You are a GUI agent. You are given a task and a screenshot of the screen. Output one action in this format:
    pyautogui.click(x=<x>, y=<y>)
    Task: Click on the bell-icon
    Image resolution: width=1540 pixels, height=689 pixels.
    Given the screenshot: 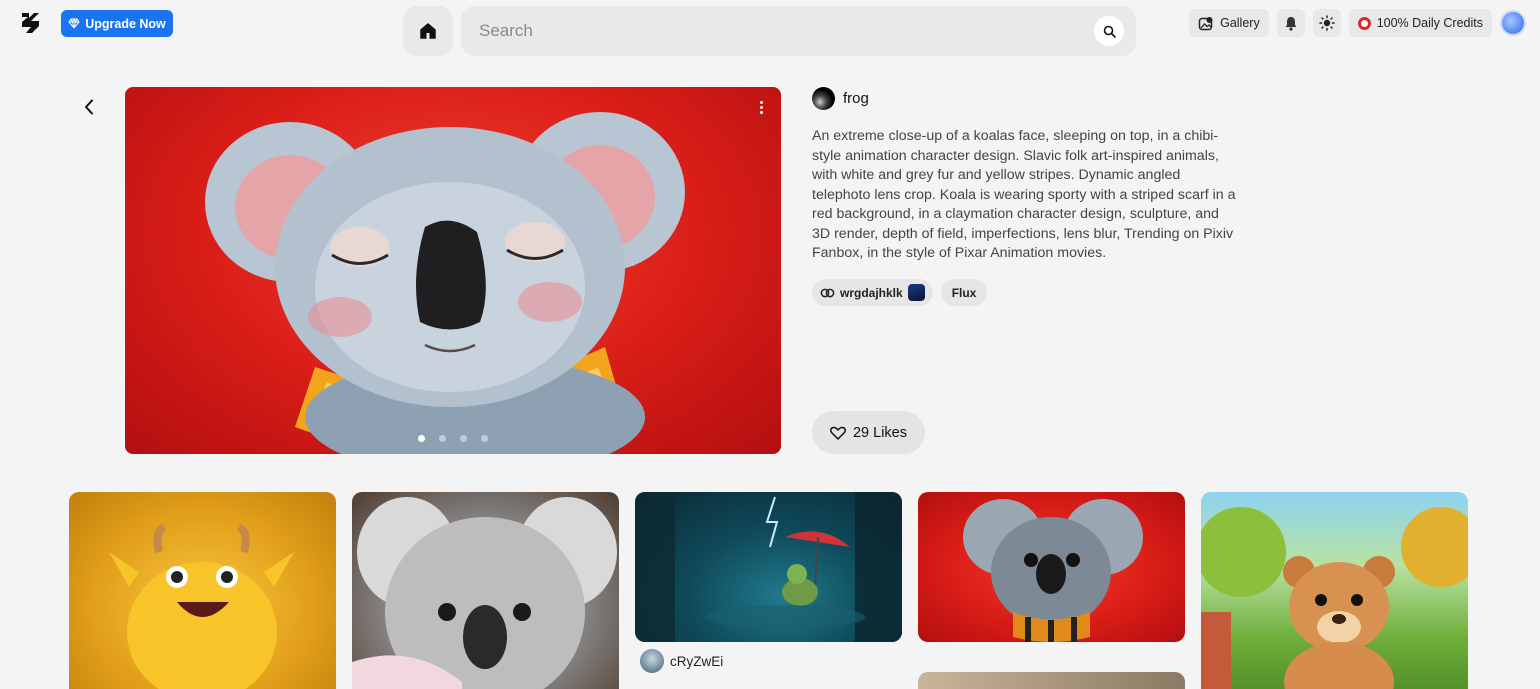 What is the action you would take?
    pyautogui.click(x=1291, y=23)
    